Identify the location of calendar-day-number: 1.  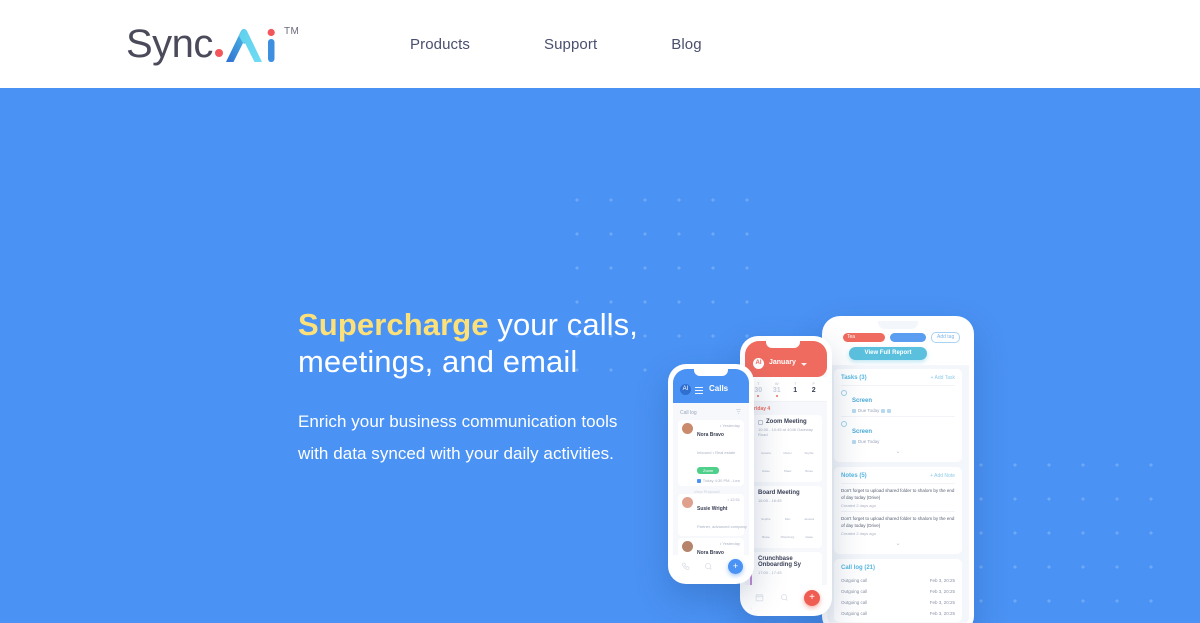
(795, 390).